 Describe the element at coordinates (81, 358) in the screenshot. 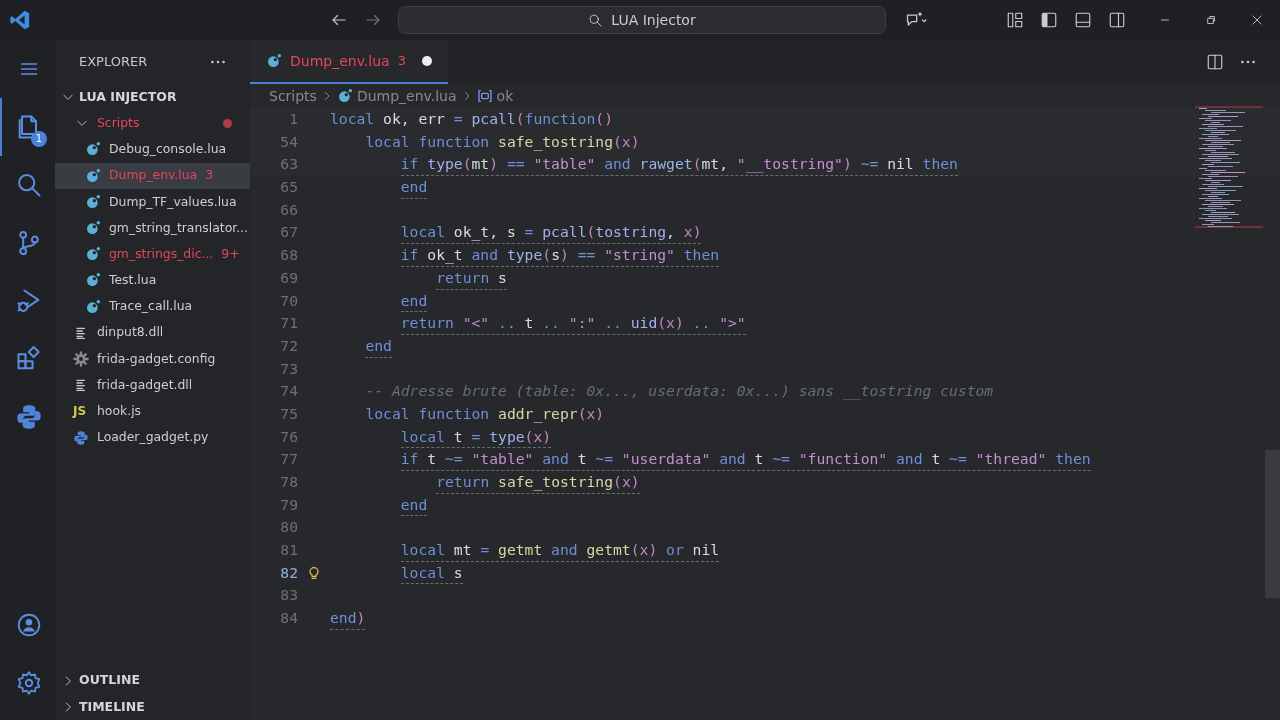

I see `gear-icon` at that location.